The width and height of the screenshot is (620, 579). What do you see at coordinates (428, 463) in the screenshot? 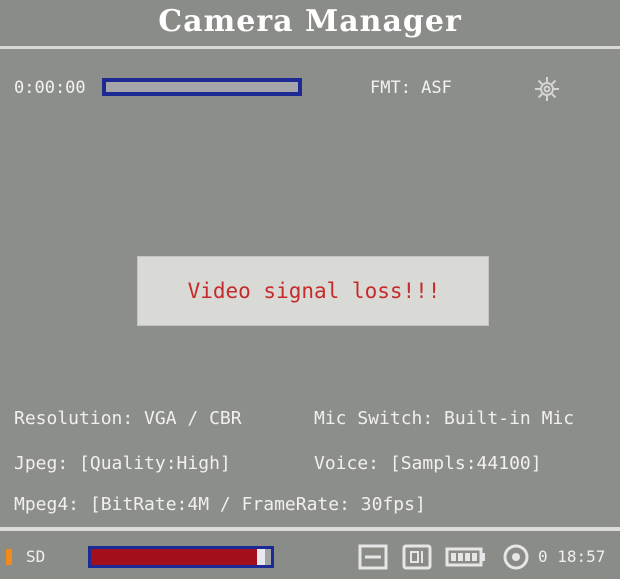
I see `voice-info: Voice: [Sampls:44100]` at bounding box center [428, 463].